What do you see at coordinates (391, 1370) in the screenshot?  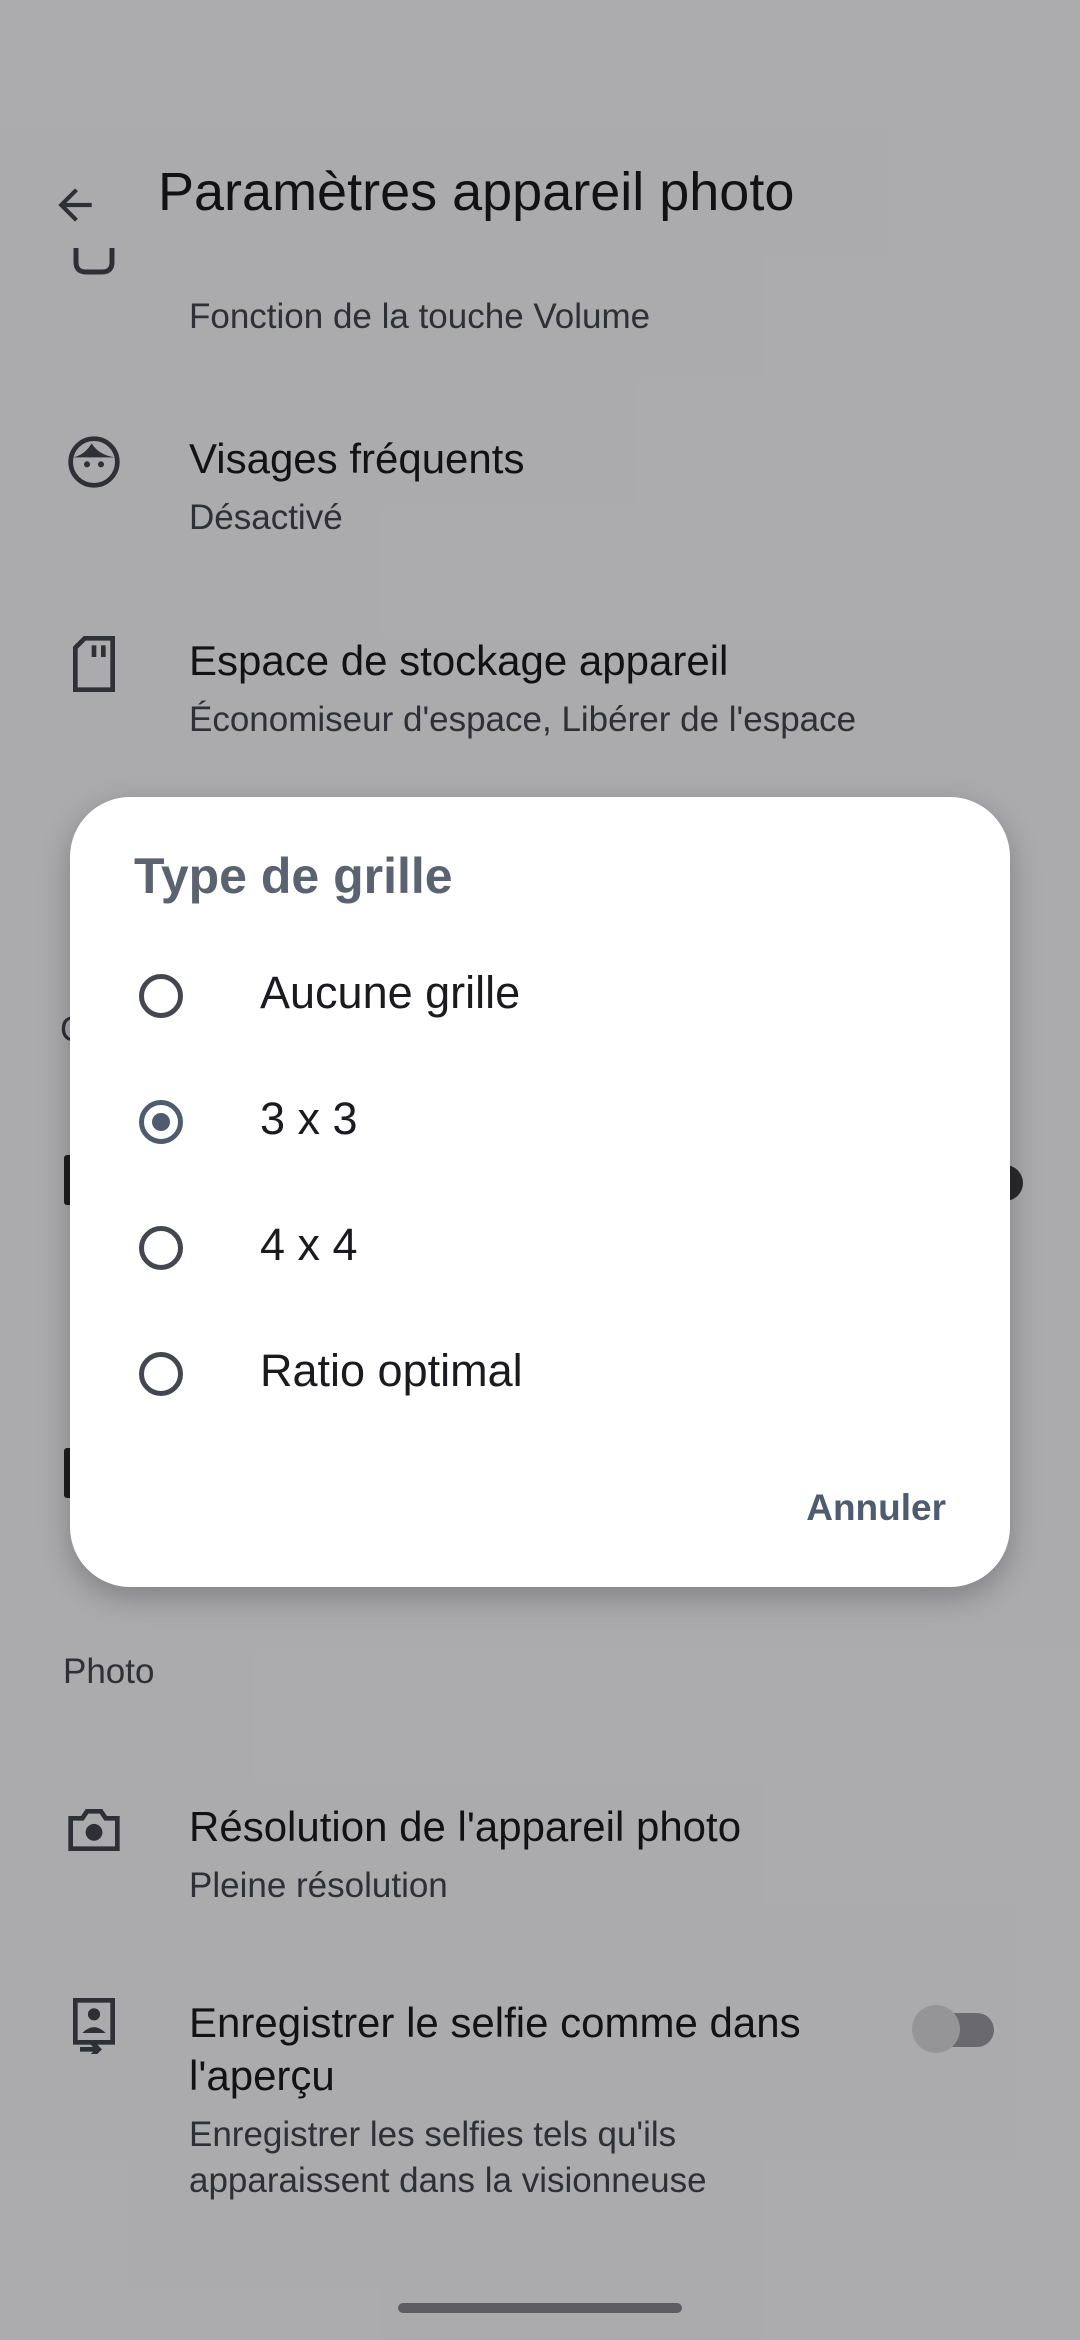 I see `option-label: Ratio optimal` at bounding box center [391, 1370].